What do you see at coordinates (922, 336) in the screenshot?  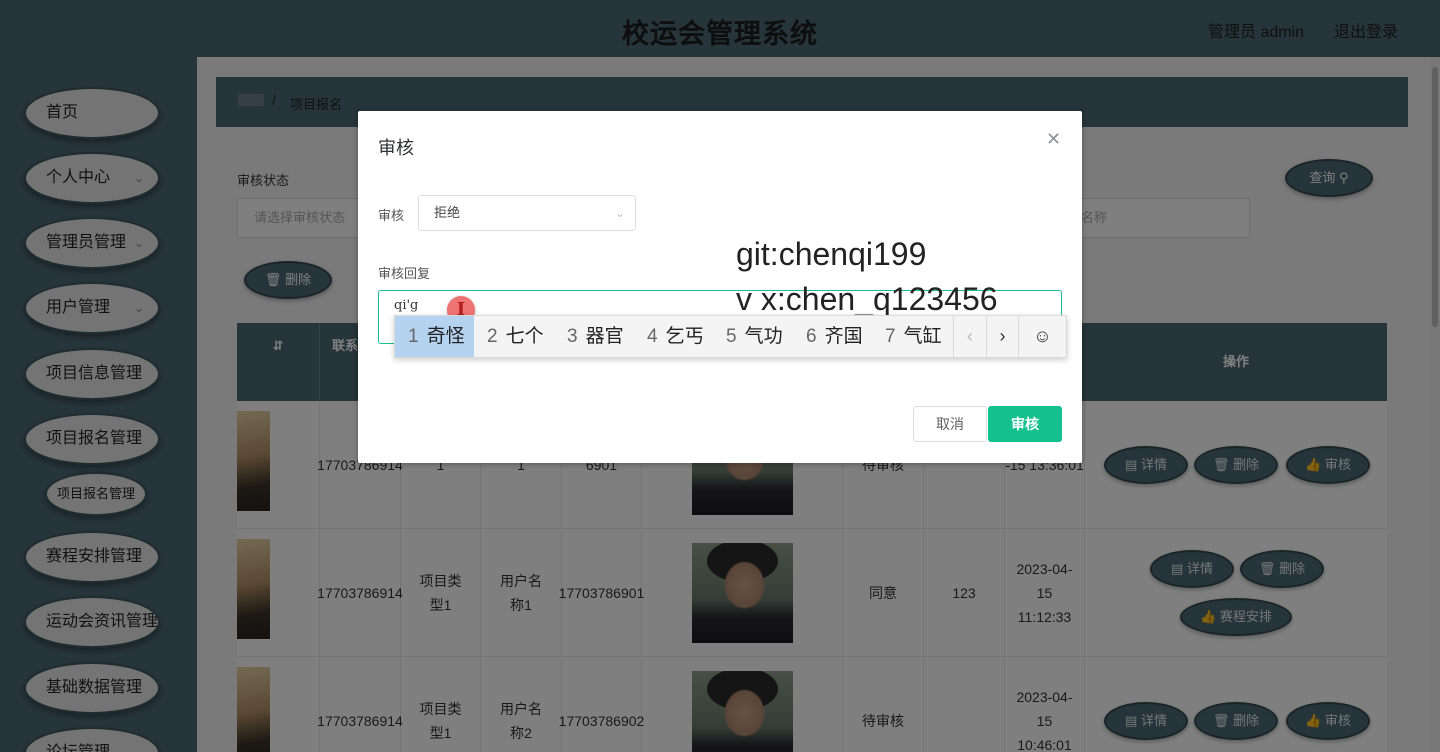 I see `ime-candidate-text: 气缸` at bounding box center [922, 336].